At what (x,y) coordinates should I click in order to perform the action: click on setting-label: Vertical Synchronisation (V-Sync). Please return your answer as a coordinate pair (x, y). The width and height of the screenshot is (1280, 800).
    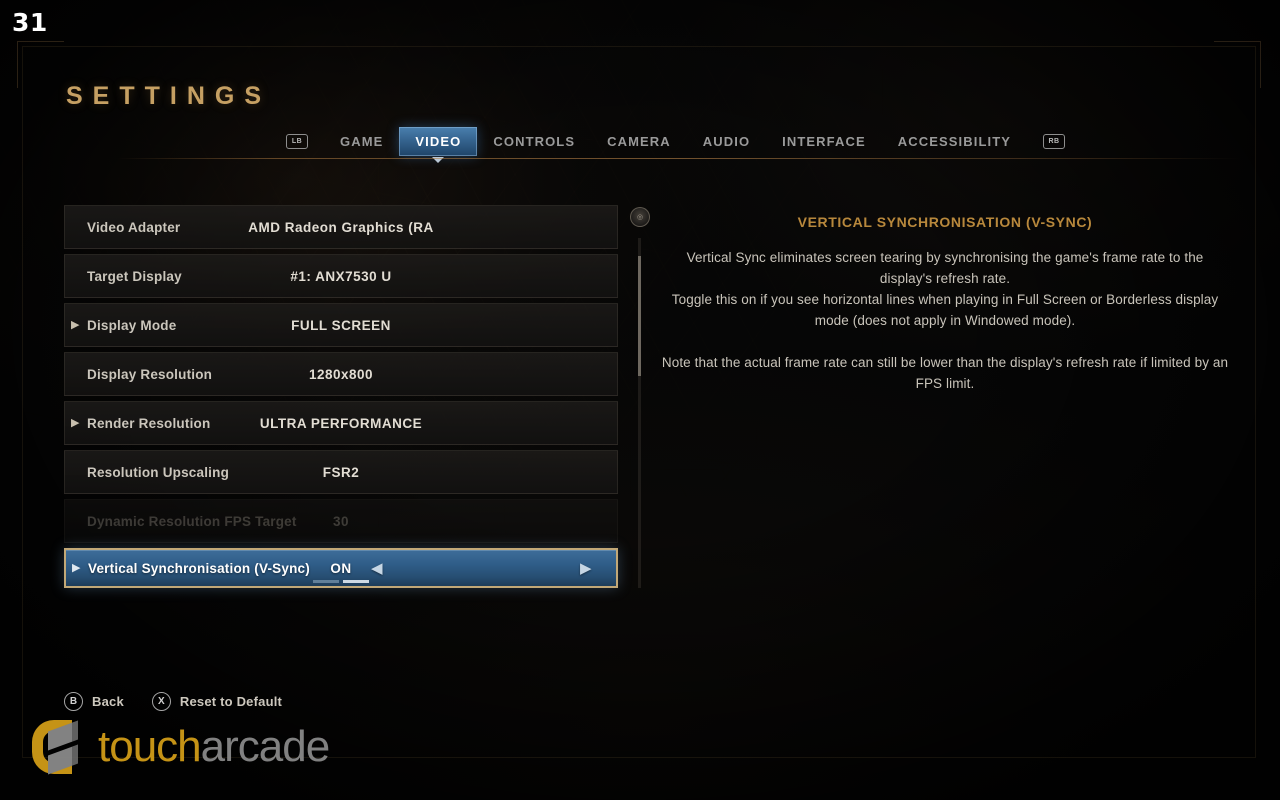
    Looking at the image, I should click on (199, 568).